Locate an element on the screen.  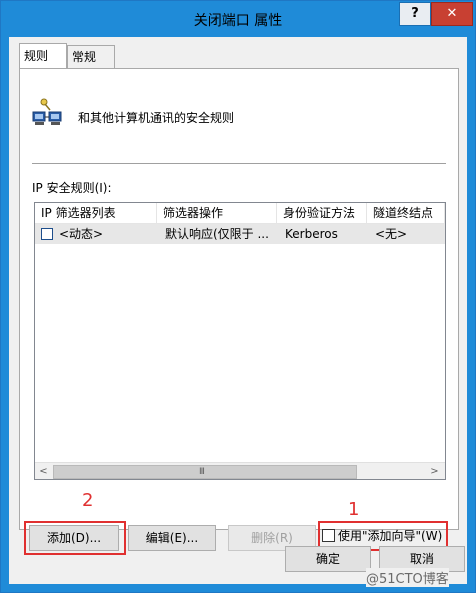
add-wizard-checkbox: 使用"添加向导"(W) is located at coordinates (382, 535).